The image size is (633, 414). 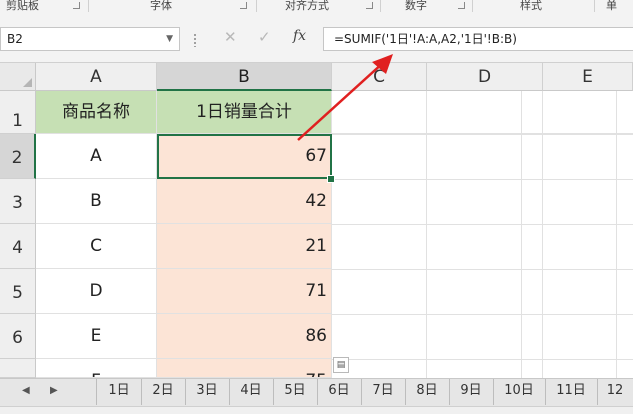 What do you see at coordinates (18, 112) in the screenshot?
I see `row-header-1: 1` at bounding box center [18, 112].